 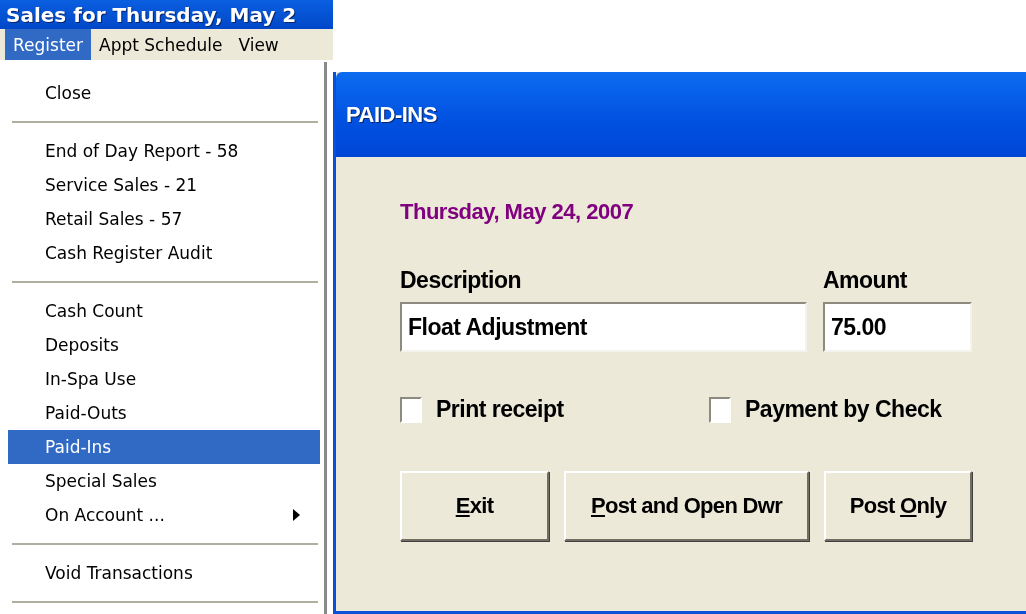 What do you see at coordinates (164, 151) in the screenshot?
I see `menu-item: End of Day Report - 58` at bounding box center [164, 151].